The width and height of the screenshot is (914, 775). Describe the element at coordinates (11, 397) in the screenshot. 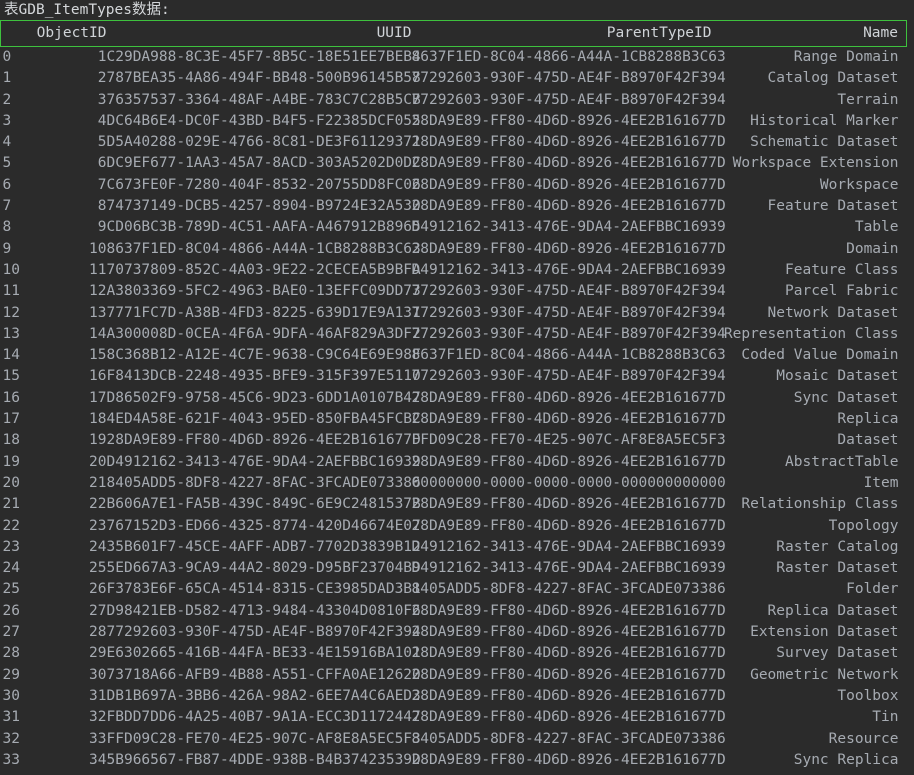

I see `cell-index: 16` at that location.